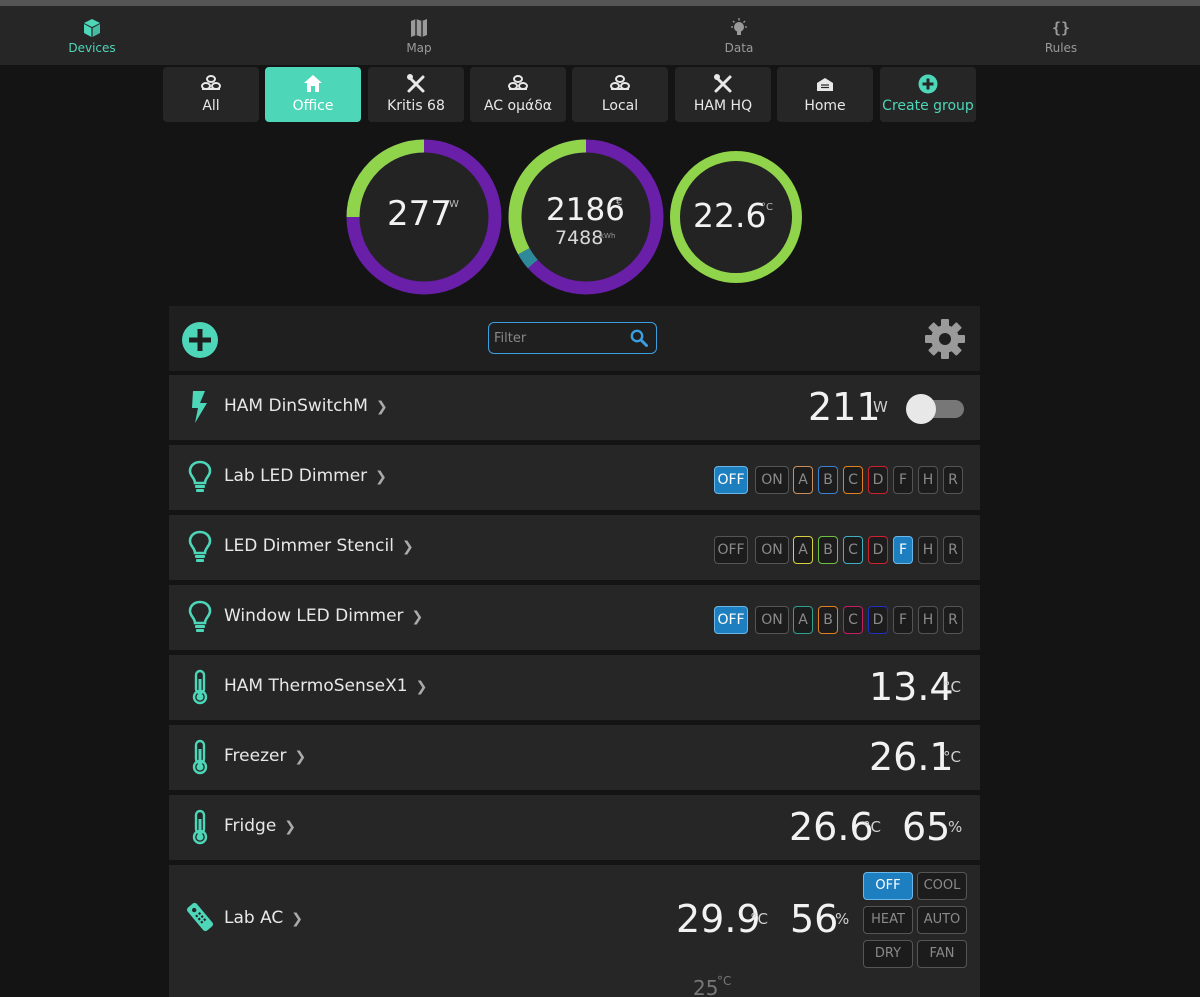 The image size is (1200, 997). I want to click on group-all: All, so click(211, 94).